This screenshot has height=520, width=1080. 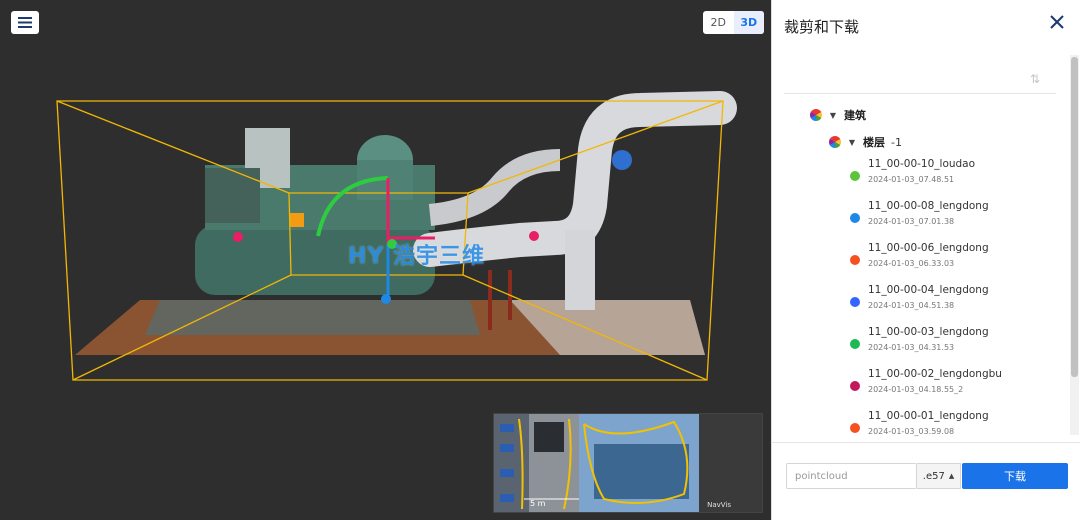 I want to click on menu-button, so click(x=25, y=22).